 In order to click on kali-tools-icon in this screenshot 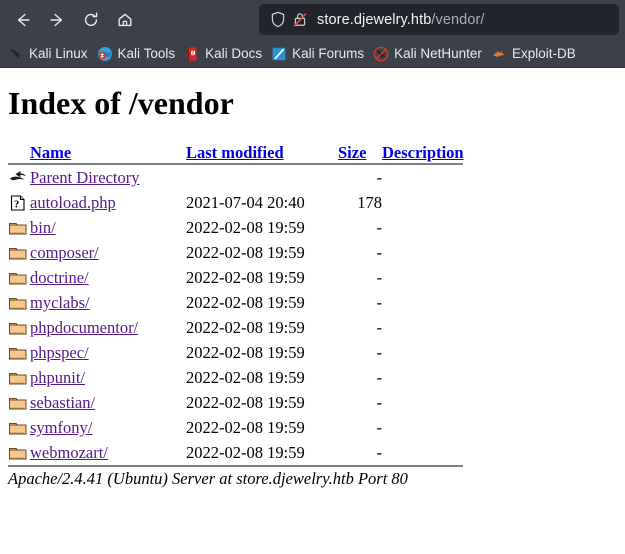, I will do `click(105, 54)`.